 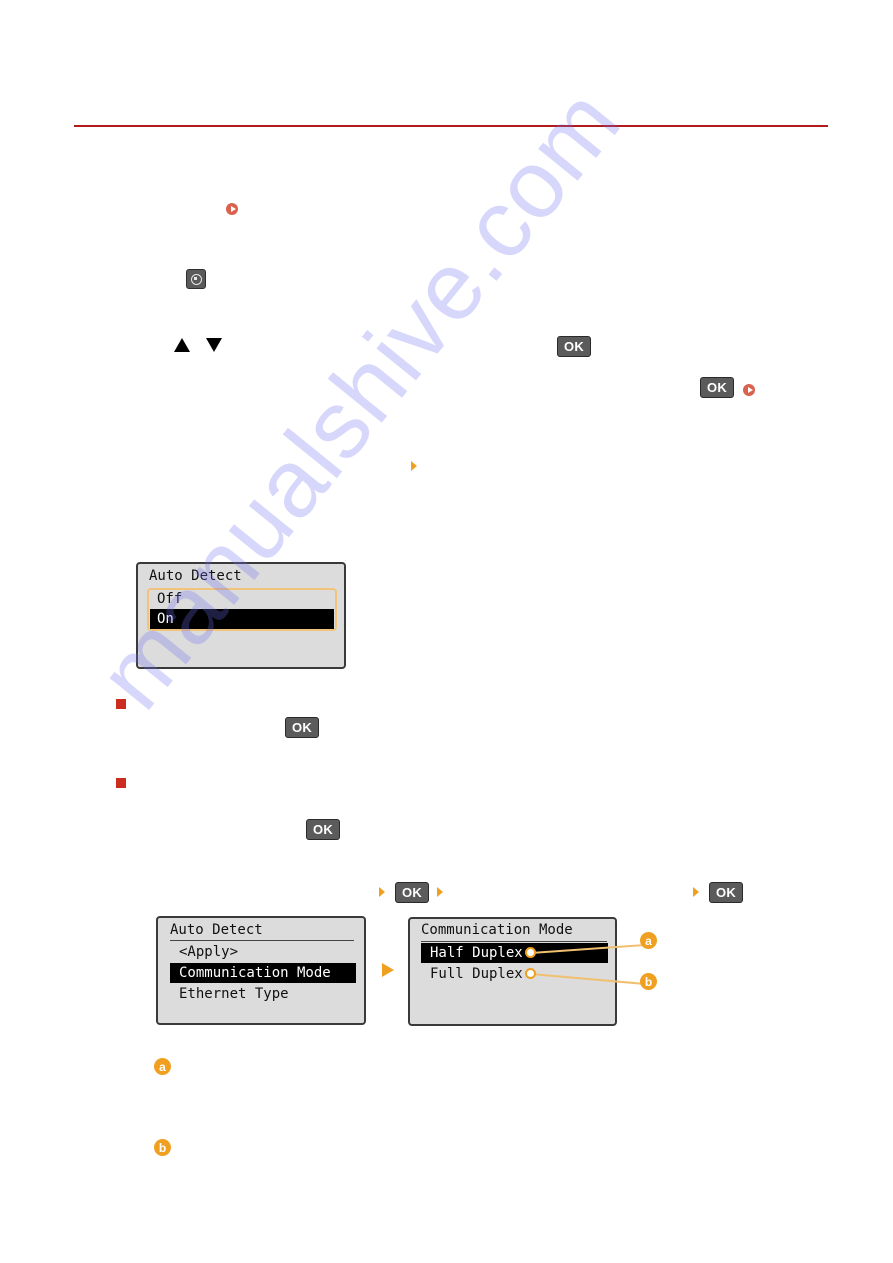 I want to click on lcd-option-on: On, so click(x=242, y=619).